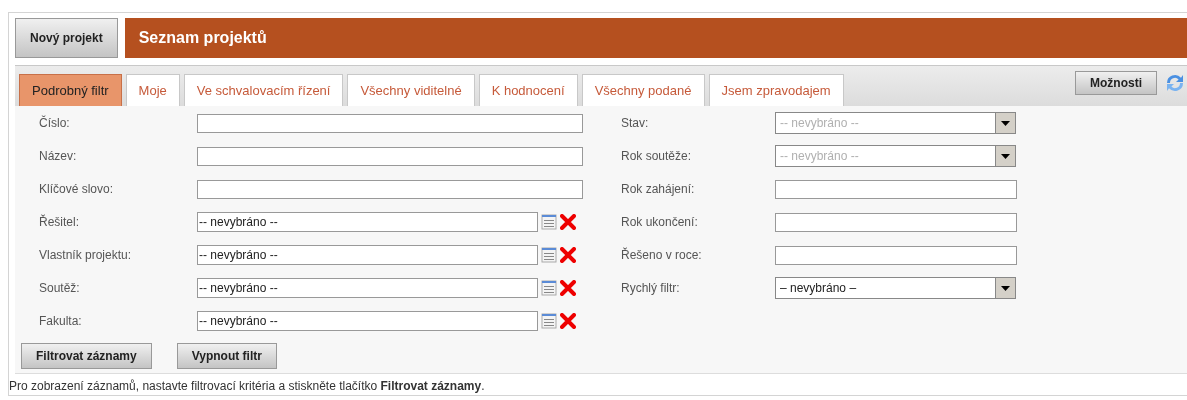 Image resolution: width=1187 pixels, height=400 pixels. What do you see at coordinates (662, 255) in the screenshot?
I see `field-label: Řešeno v roce:` at bounding box center [662, 255].